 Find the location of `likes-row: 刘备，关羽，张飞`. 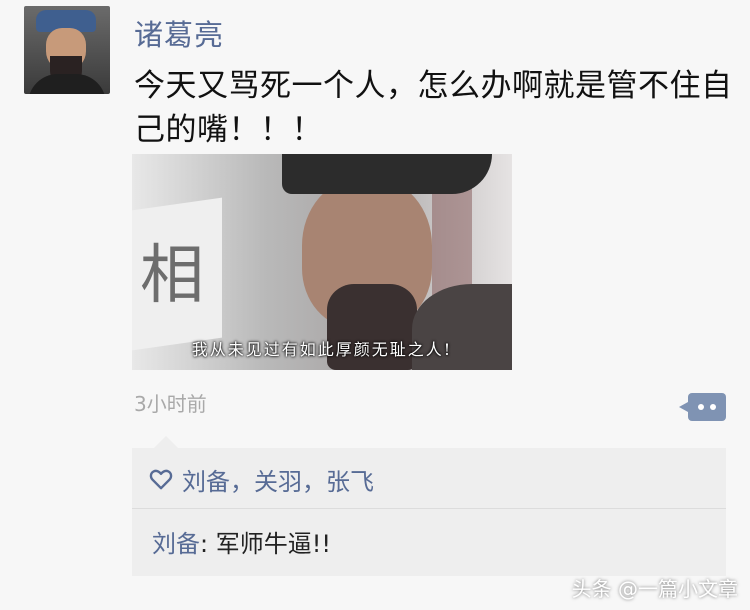

likes-row: 刘备，关羽，张飞 is located at coordinates (261, 479).